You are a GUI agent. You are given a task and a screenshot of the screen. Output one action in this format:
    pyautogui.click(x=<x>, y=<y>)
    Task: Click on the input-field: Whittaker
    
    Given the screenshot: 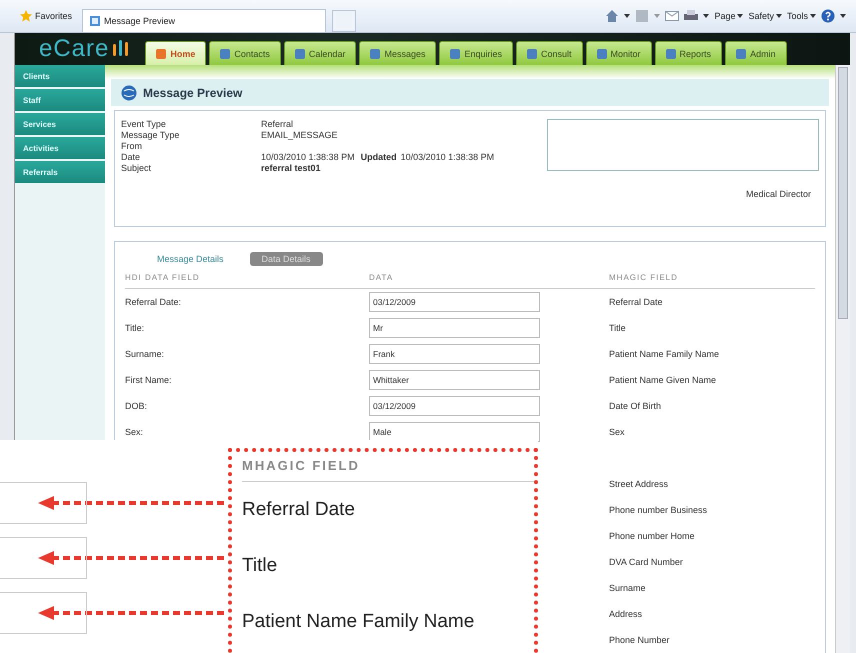 What is the action you would take?
    pyautogui.click(x=454, y=380)
    